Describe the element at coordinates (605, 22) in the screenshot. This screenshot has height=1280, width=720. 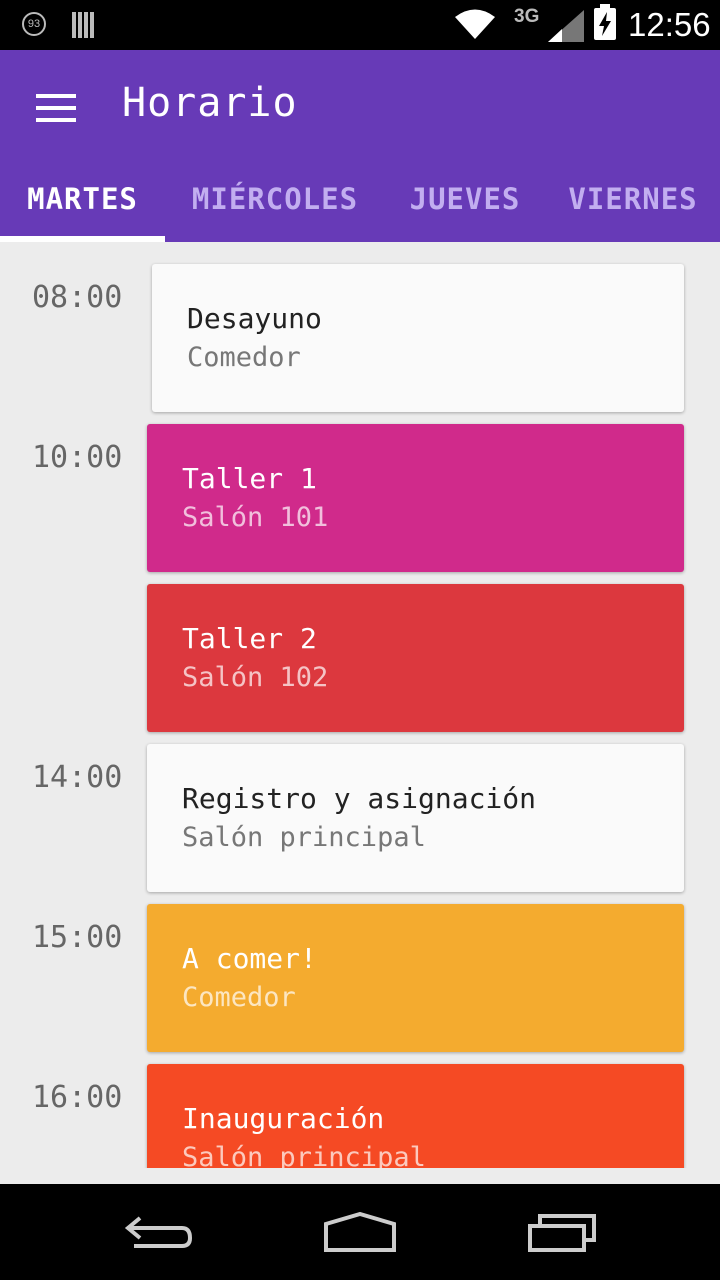
I see `battery-charging-icon` at that location.